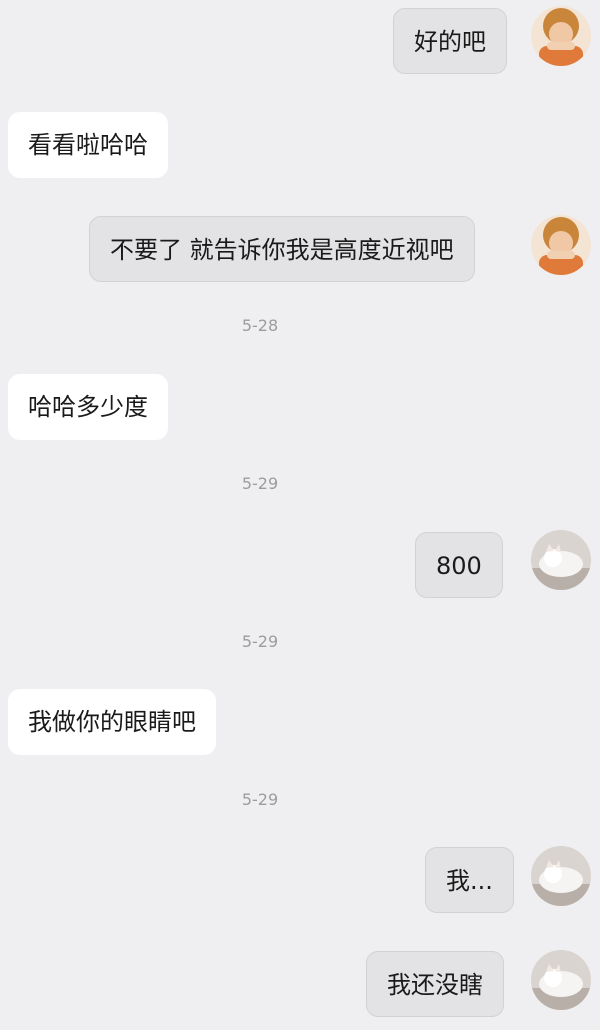 This screenshot has width=600, height=1030. I want to click on message-bubble-outgoing: 800, so click(459, 565).